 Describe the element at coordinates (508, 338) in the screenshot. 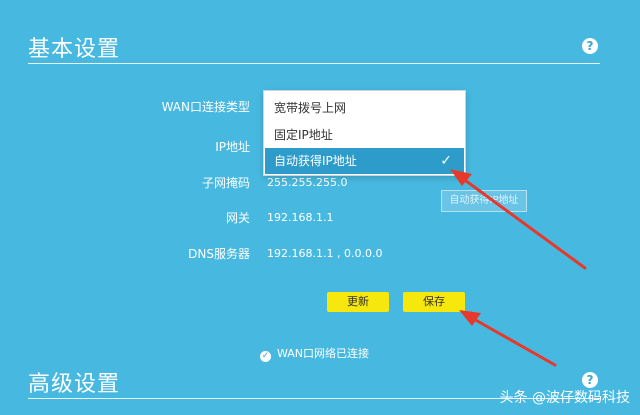

I see `arrow-to-save-button` at that location.